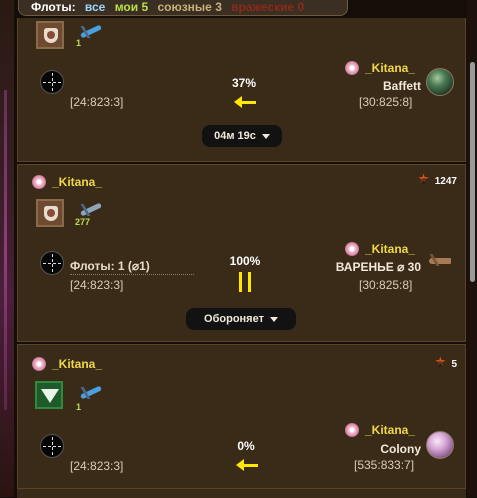 The width and height of the screenshot is (477, 498). I want to click on mission-label: Обороняет, so click(234, 319).